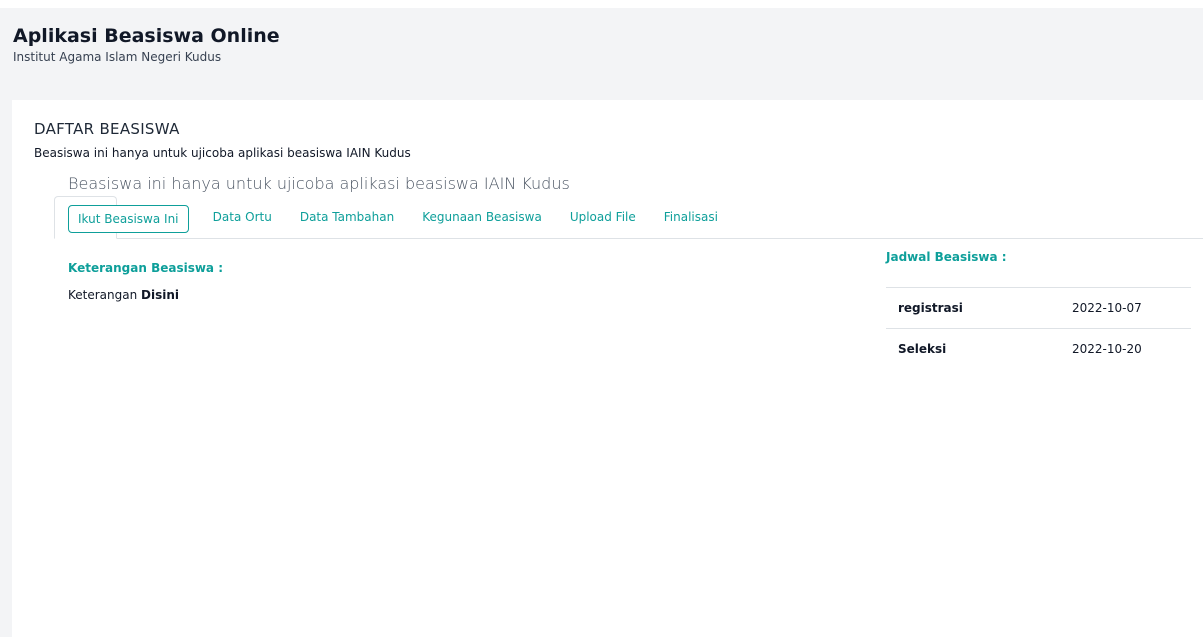 This screenshot has height=637, width=1203. What do you see at coordinates (1125, 308) in the screenshot?
I see `schedule-date: 2022-10-07` at bounding box center [1125, 308].